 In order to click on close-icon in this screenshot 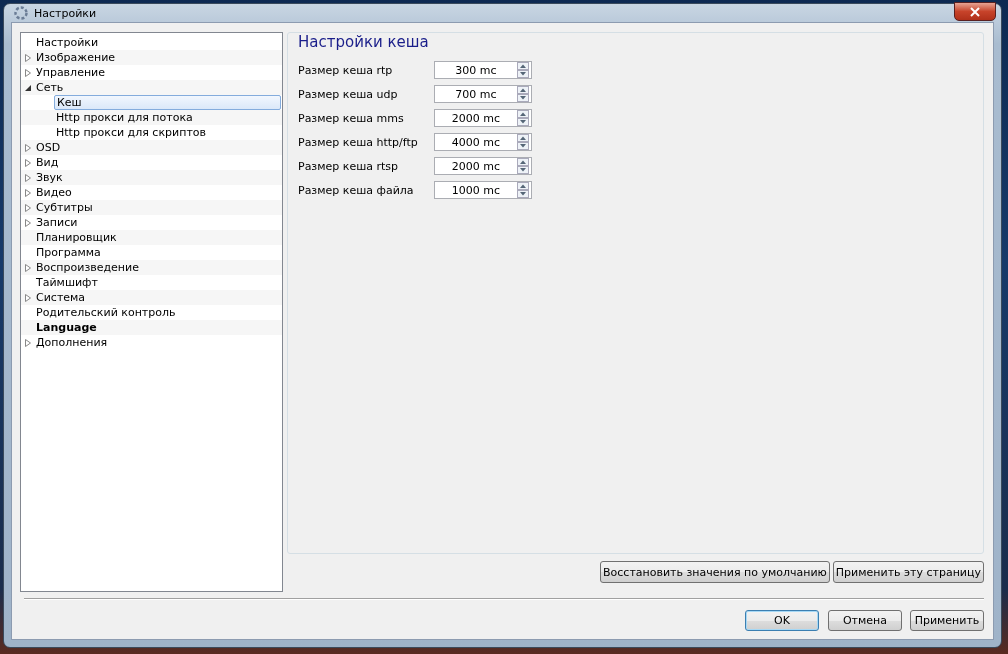, I will do `click(975, 11)`.